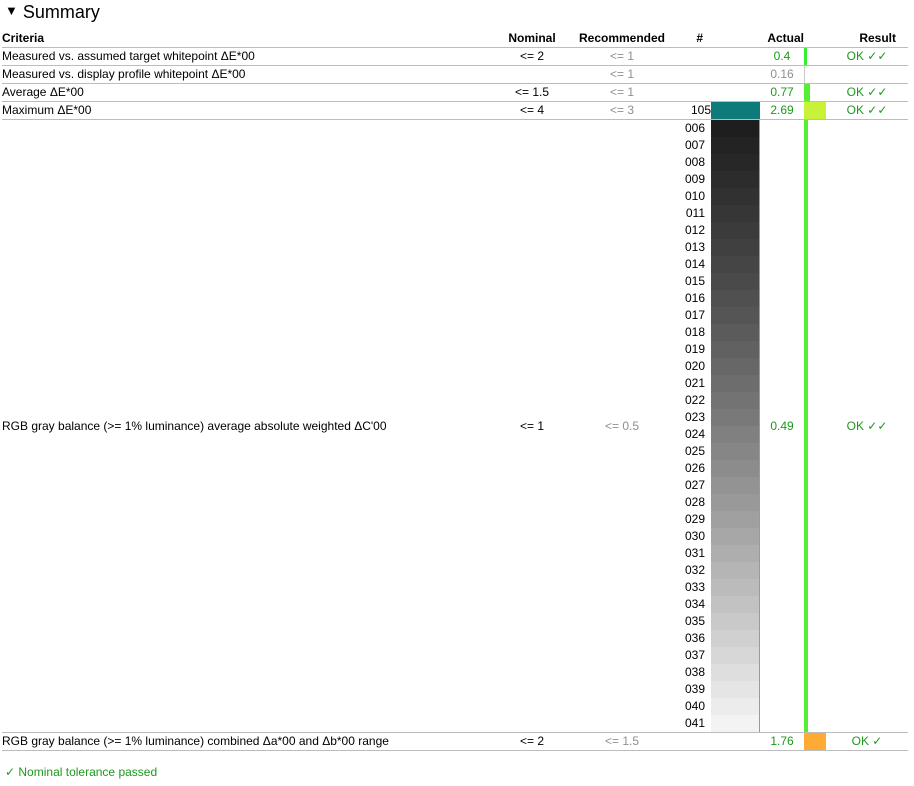 The width and height of the screenshot is (914, 786). I want to click on number-header: #, so click(693, 39).